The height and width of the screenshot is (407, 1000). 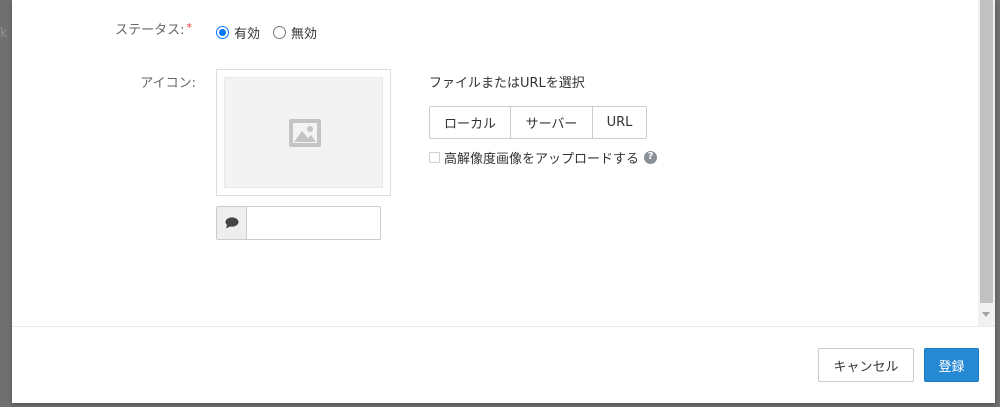 I want to click on hires-upload-row: 高解像度画像をアップロードする ?, so click(x=543, y=157).